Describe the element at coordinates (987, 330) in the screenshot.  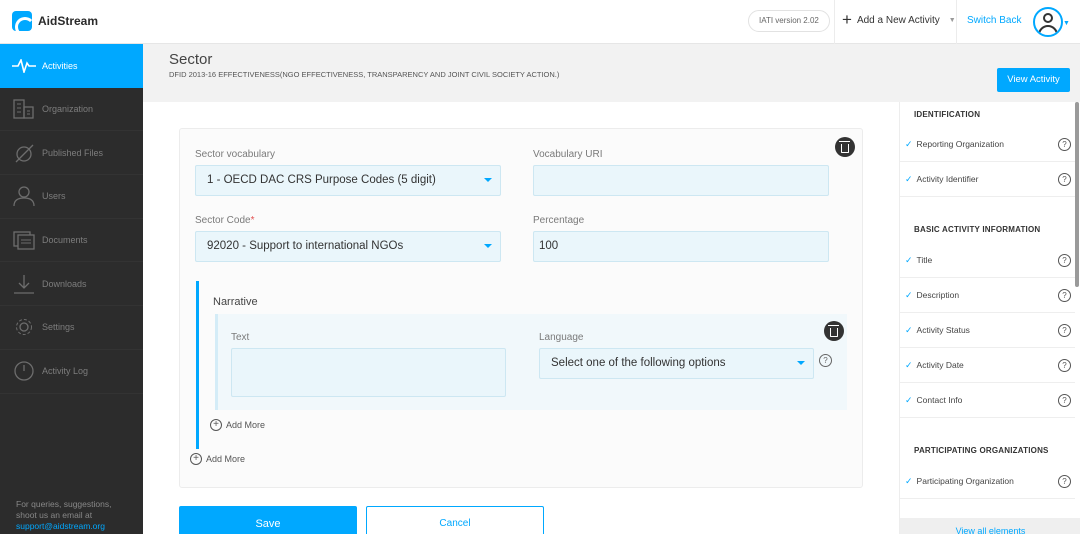
I see `element-link-activity-status: ✓ Activity Status ?` at that location.